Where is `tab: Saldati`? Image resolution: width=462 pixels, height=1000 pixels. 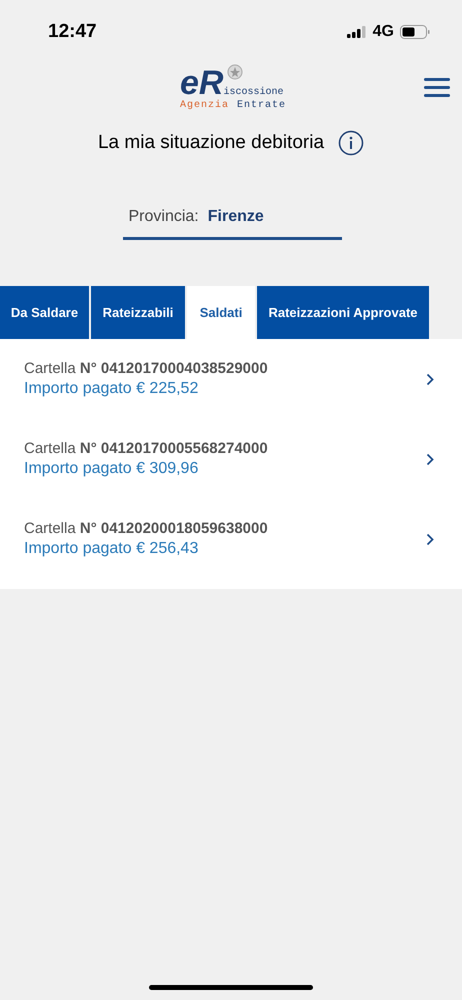
tab: Saldati is located at coordinates (221, 312).